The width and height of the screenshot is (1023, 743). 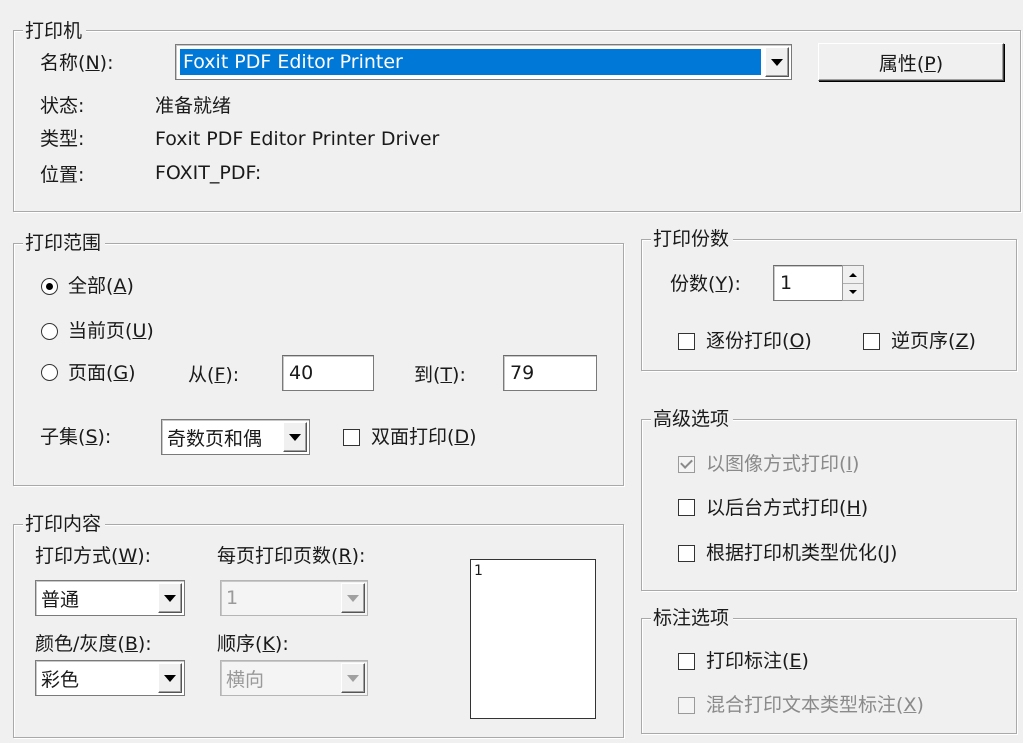 I want to click on printer-select: Foxit PDF Editor Printer, so click(x=483, y=62).